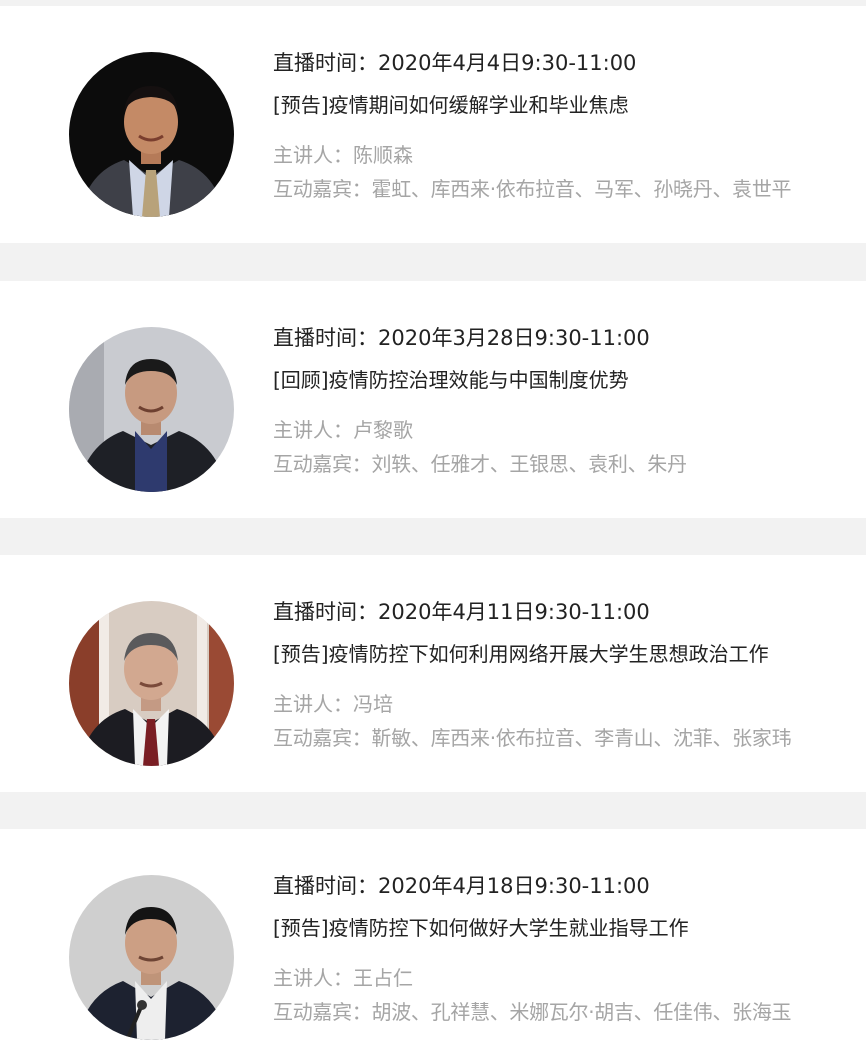 This screenshot has width=866, height=1062. Describe the element at coordinates (455, 63) in the screenshot. I see `event-time: 直播时间：2020年4月4日9:30-11:00` at that location.